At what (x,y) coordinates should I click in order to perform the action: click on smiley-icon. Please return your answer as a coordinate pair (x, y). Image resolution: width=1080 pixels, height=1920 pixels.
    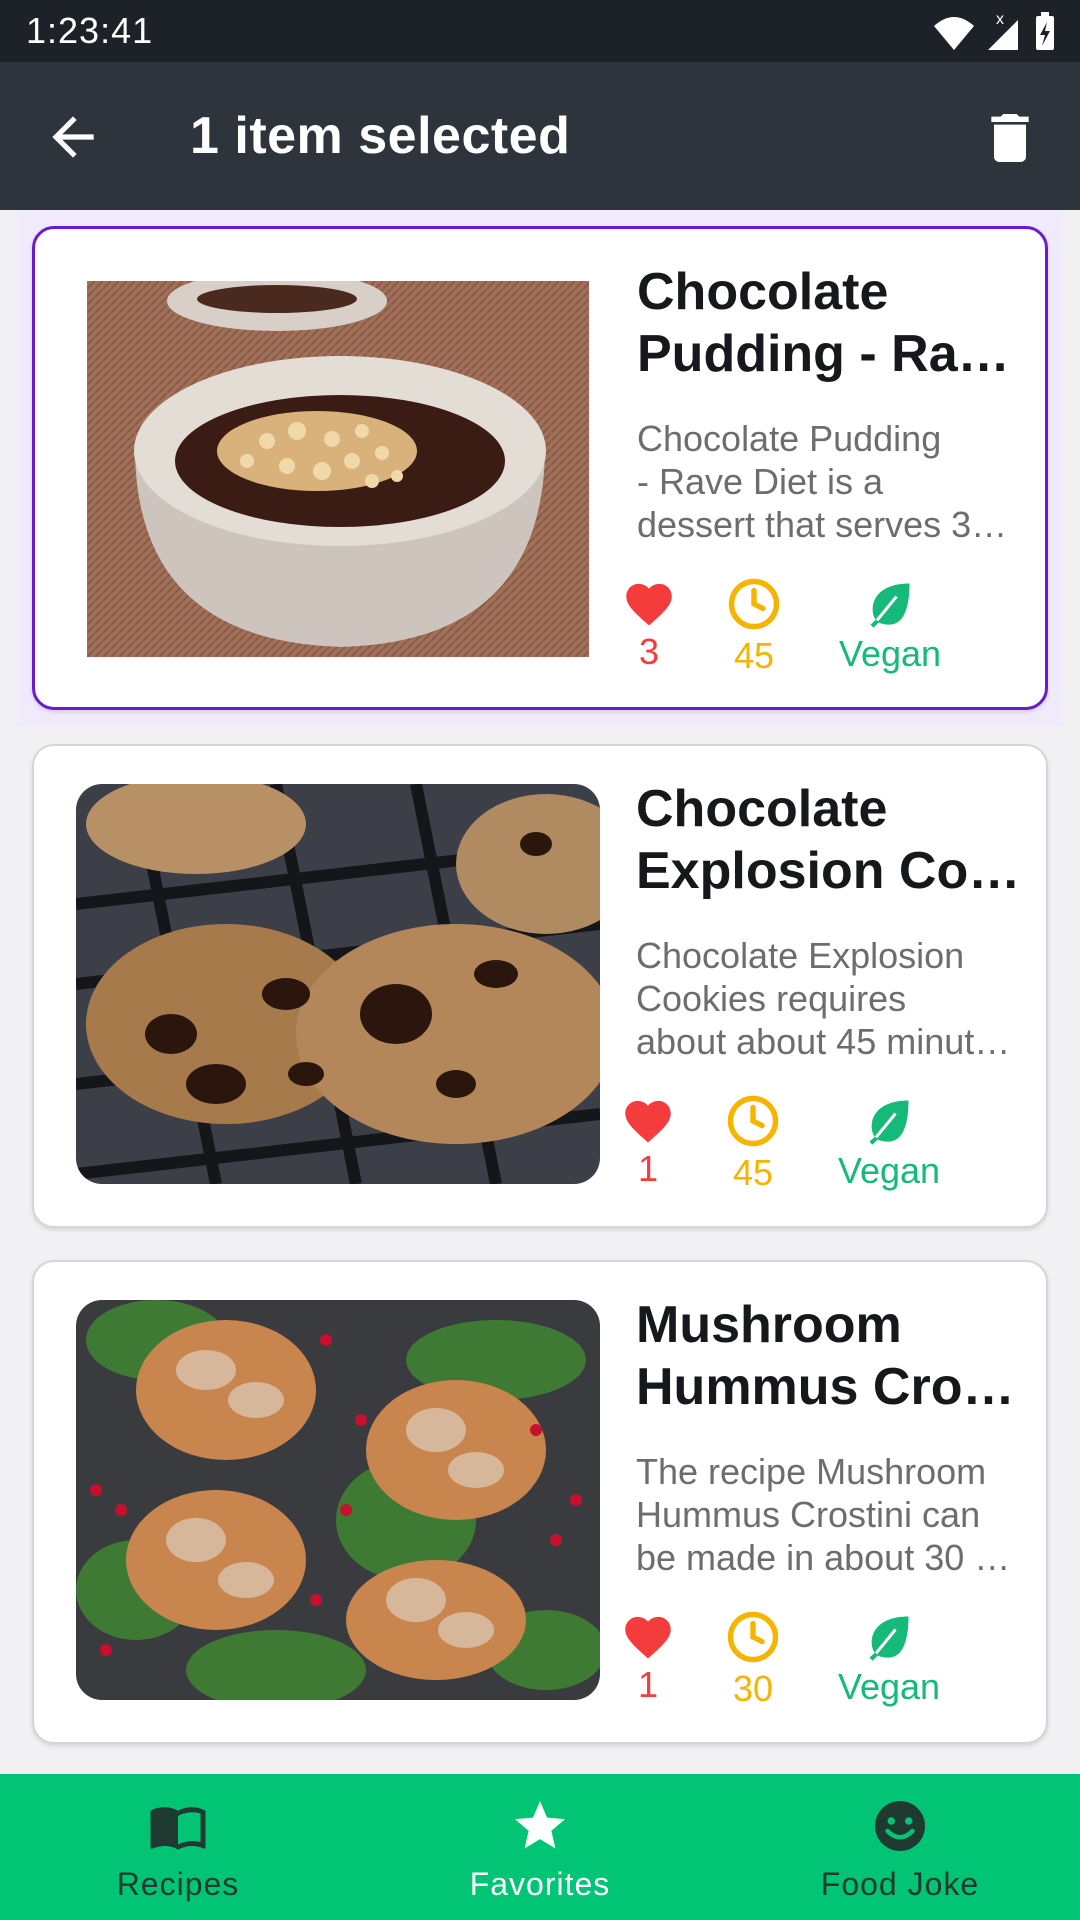
    Looking at the image, I should click on (900, 1826).